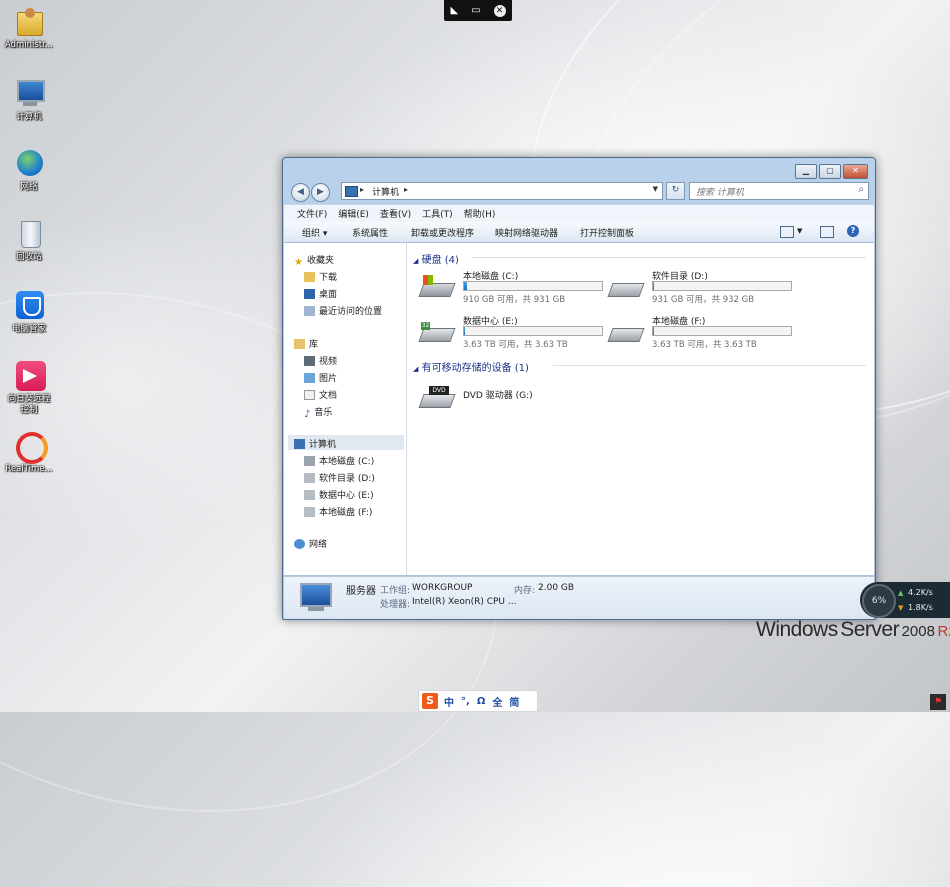 Image resolution: width=950 pixels, height=887 pixels. I want to click on nav-item-recent-places: 最近访问的位置, so click(343, 310).